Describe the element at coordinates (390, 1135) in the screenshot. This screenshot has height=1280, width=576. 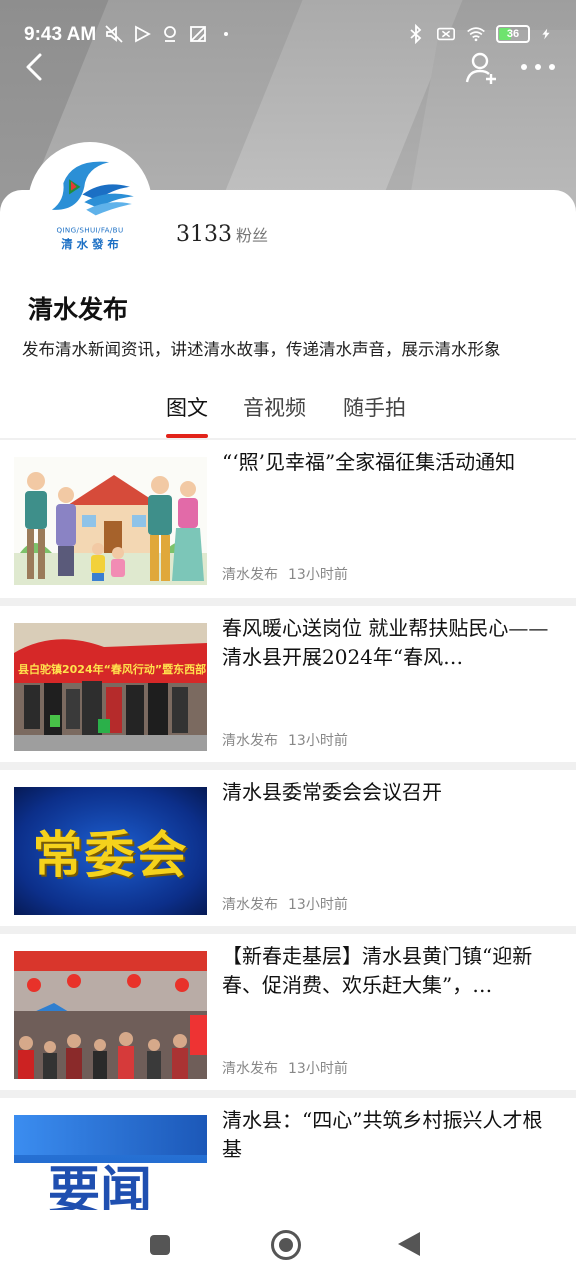
I see `article-title: 清水县：“四心”共筑乡村振兴人才根基` at that location.